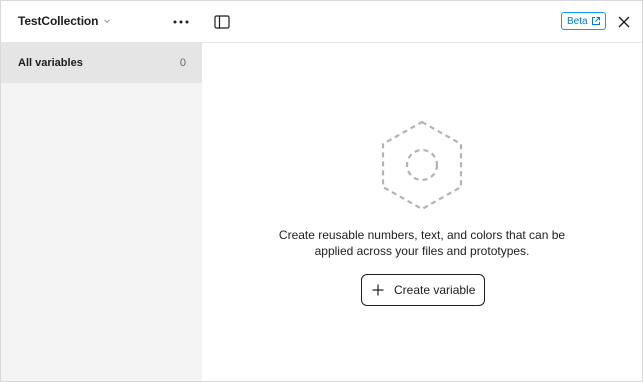 The height and width of the screenshot is (382, 643). Describe the element at coordinates (101, 63) in the screenshot. I see `sidebar-item-all-variables: All variables 0` at that location.